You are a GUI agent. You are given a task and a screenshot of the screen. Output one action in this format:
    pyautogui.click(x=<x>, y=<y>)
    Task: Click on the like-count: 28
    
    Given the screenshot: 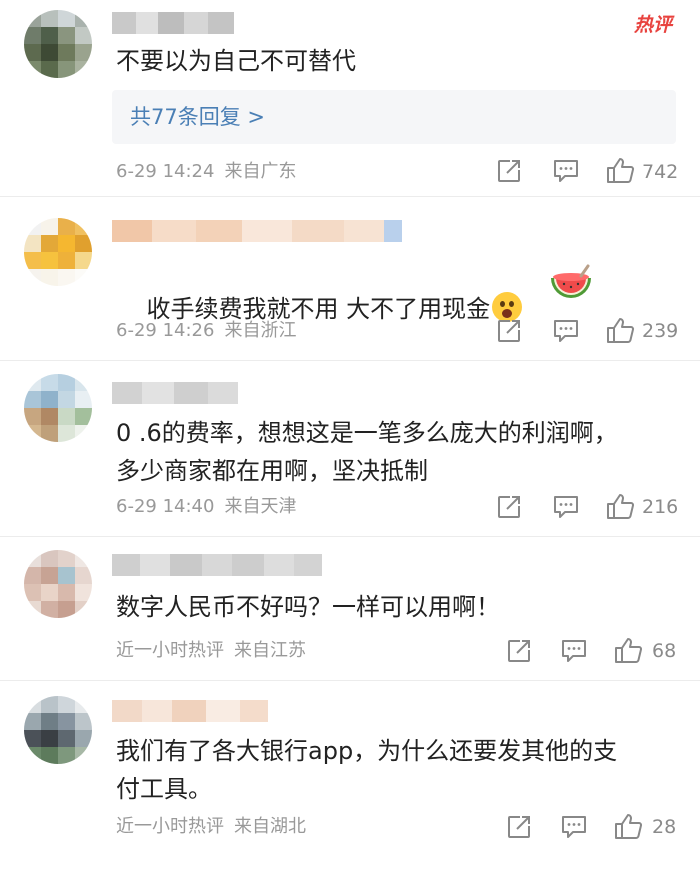 What is the action you would take?
    pyautogui.click(x=664, y=827)
    